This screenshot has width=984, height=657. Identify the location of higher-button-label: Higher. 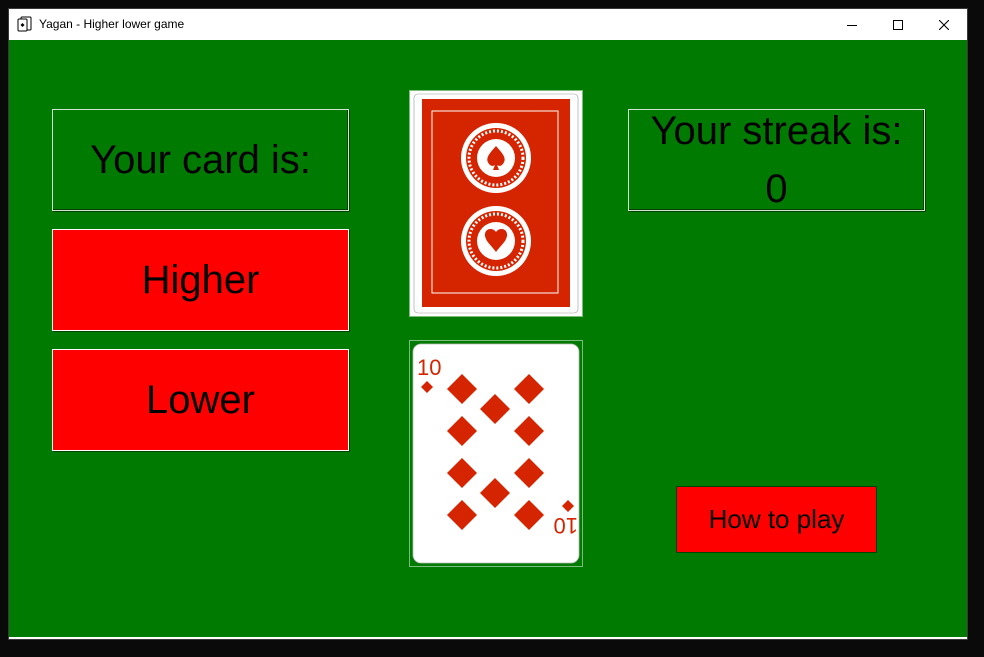
(200, 279).